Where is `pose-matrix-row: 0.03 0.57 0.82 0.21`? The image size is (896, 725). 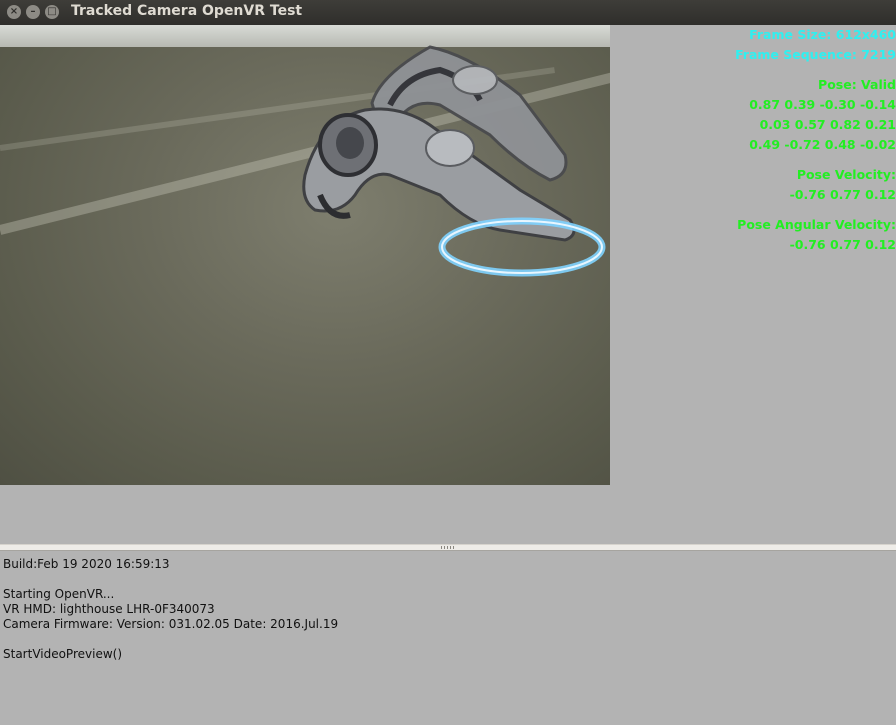
pose-matrix-row: 0.03 0.57 0.82 0.21 is located at coordinates (827, 124).